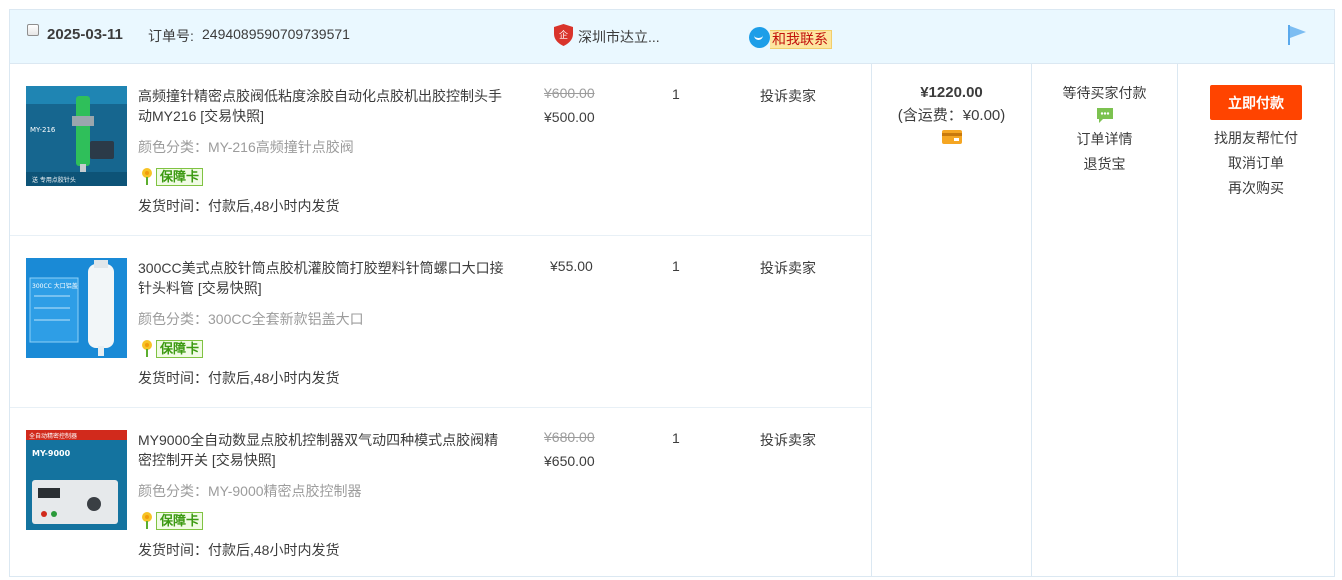 This screenshot has height=580, width=1342. I want to click on product-title-link: 高频撞针精密点胶阀低粘度涂胶自动化点胶机出胶控制头手动MY216 [交易快照], so click(325, 106).